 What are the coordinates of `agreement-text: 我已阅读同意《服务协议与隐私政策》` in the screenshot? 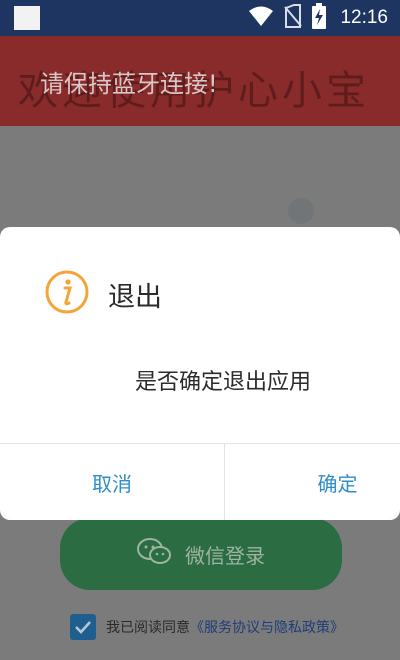 It's located at (225, 627).